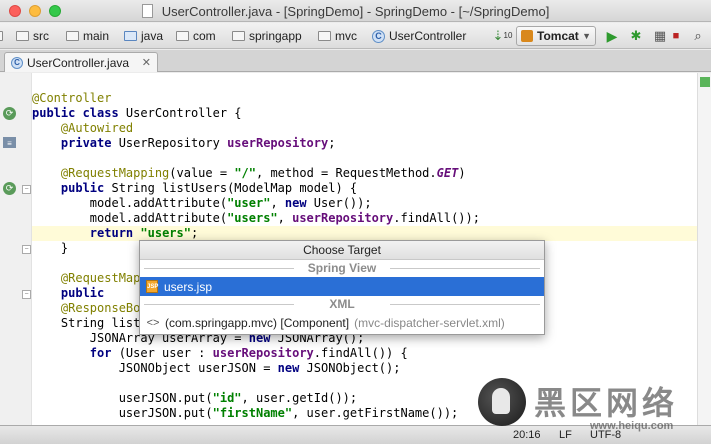 This screenshot has height=444, width=711. What do you see at coordinates (41, 36) in the screenshot?
I see `breadcrumb-label: src` at bounding box center [41, 36].